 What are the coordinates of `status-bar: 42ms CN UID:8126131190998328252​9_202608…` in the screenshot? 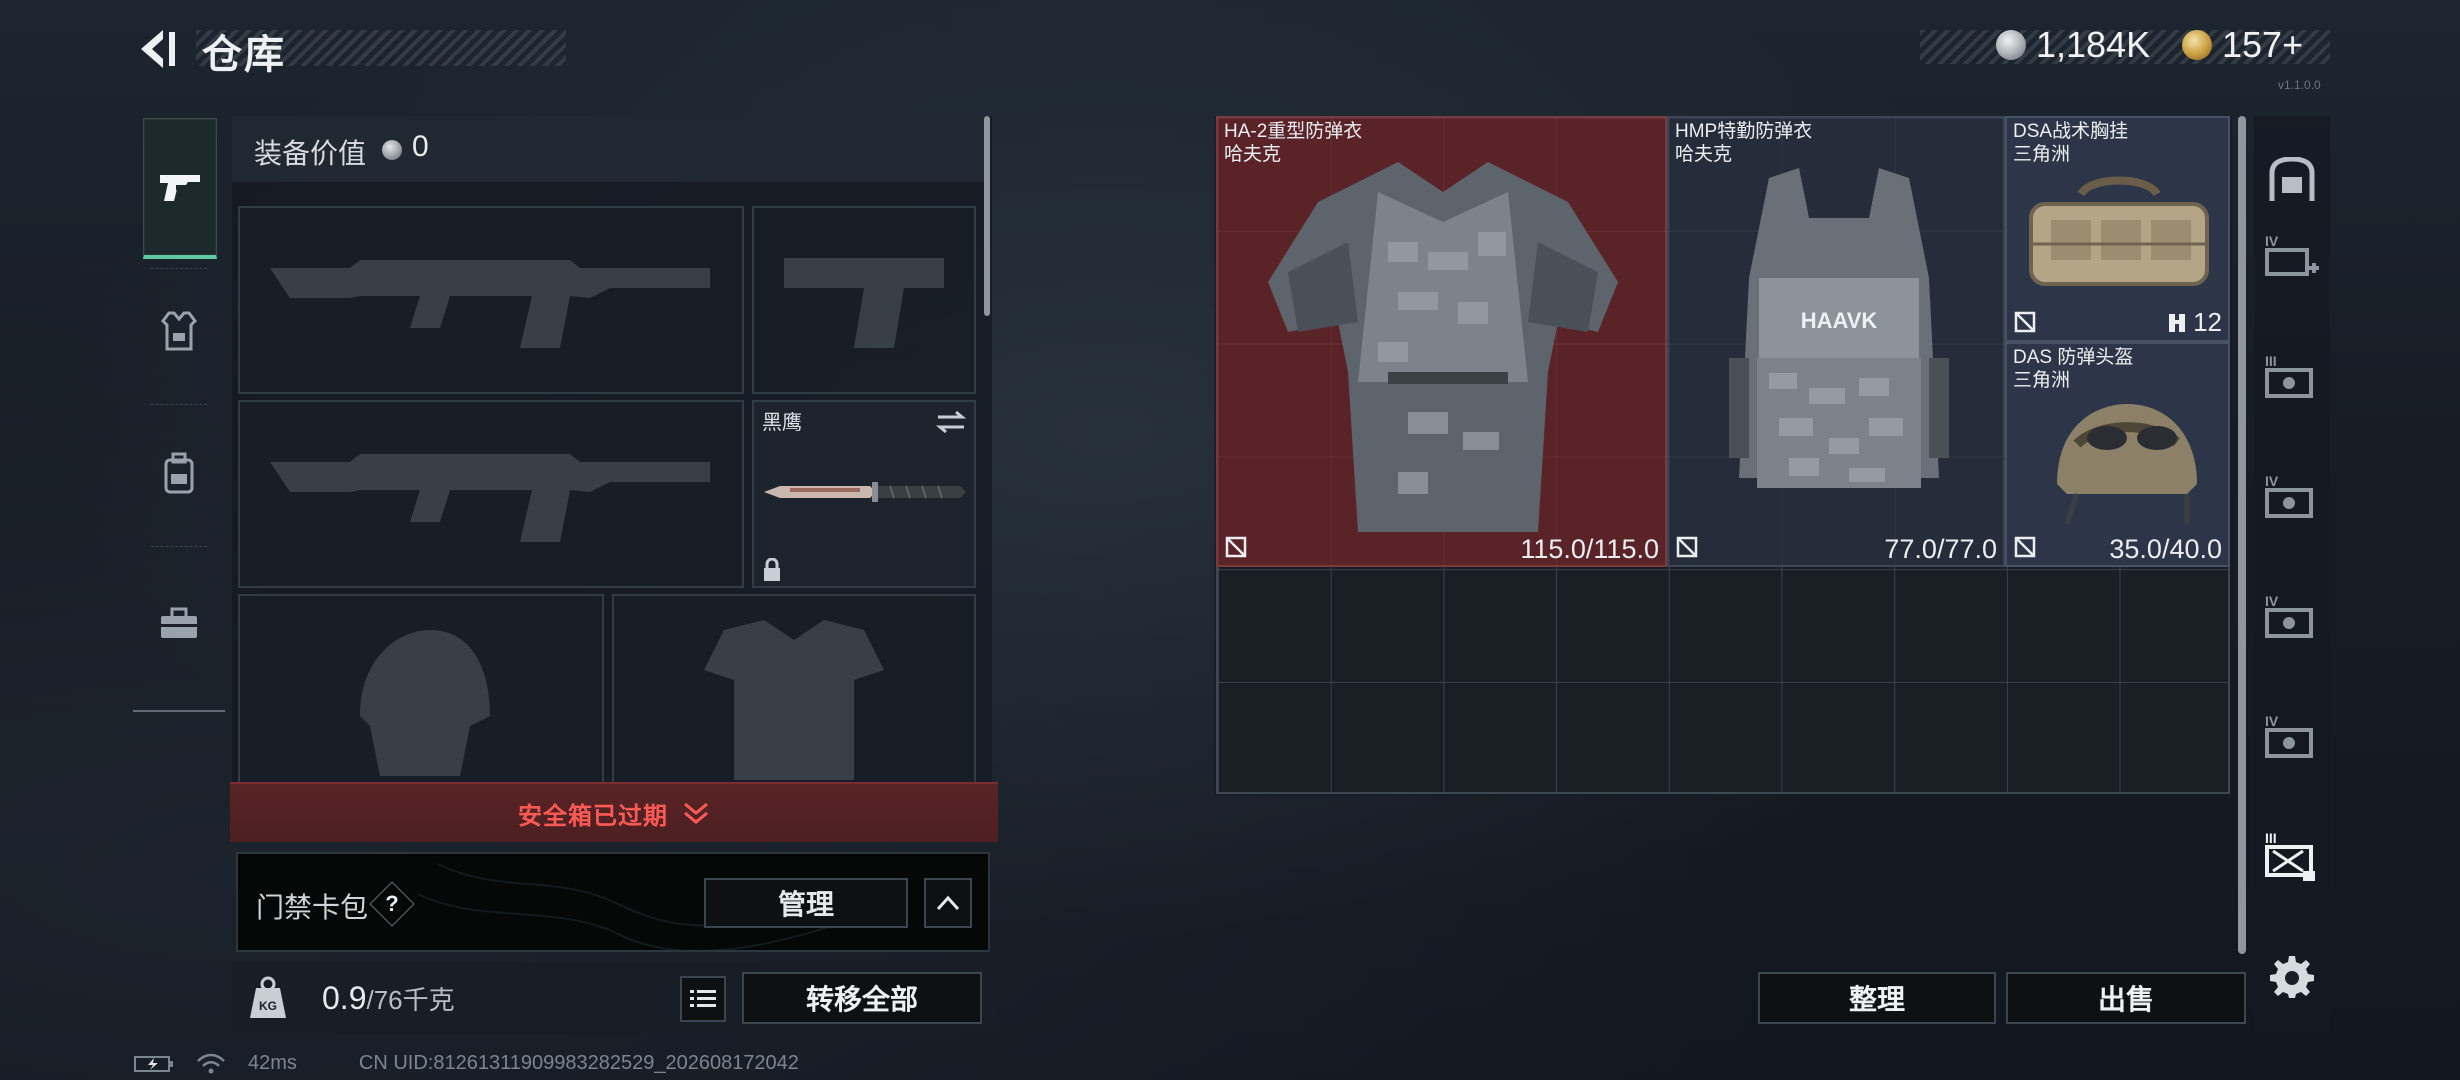 It's located at (466, 1063).